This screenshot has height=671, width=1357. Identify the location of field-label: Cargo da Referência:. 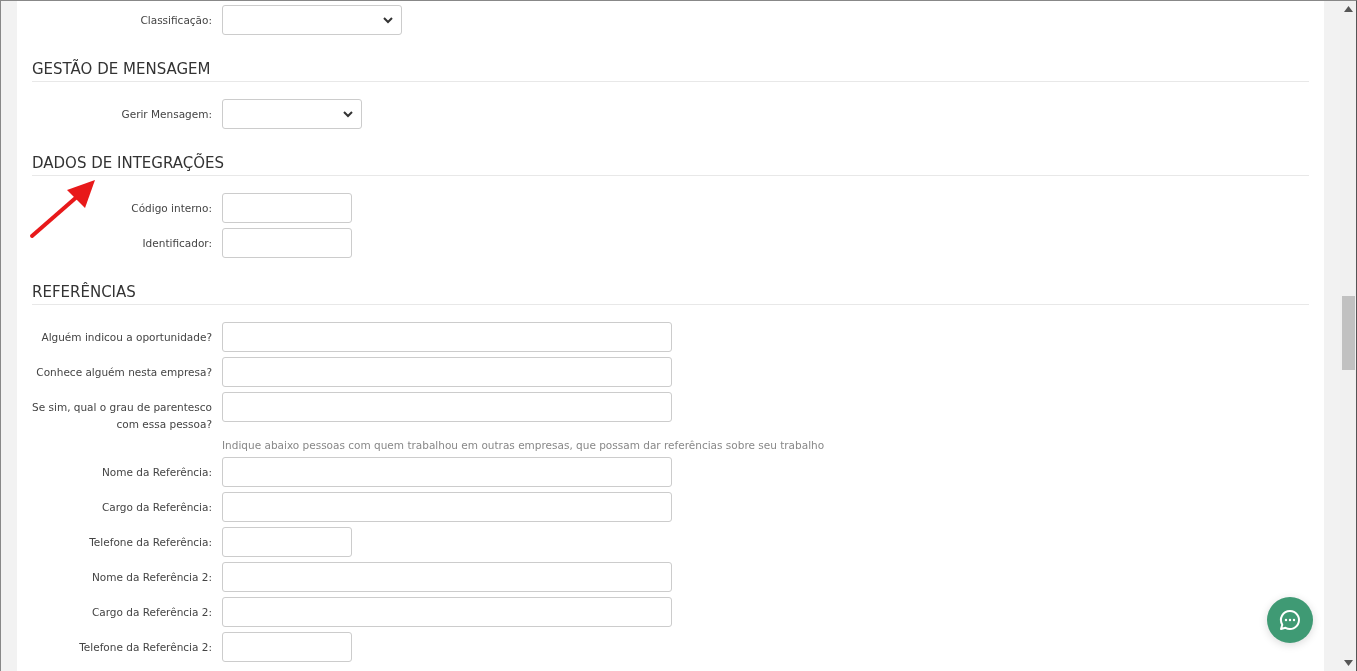
(156, 507).